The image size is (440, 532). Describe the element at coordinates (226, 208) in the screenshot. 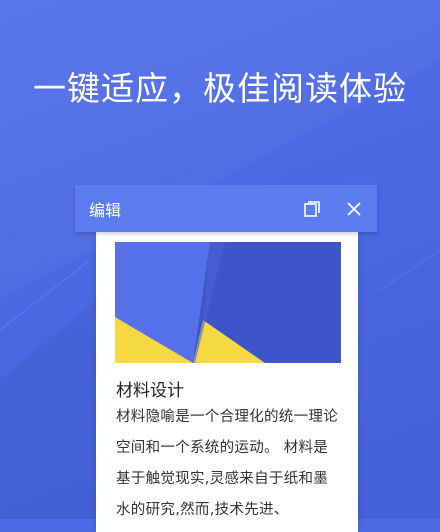

I see `dialog-header: 编辑` at that location.